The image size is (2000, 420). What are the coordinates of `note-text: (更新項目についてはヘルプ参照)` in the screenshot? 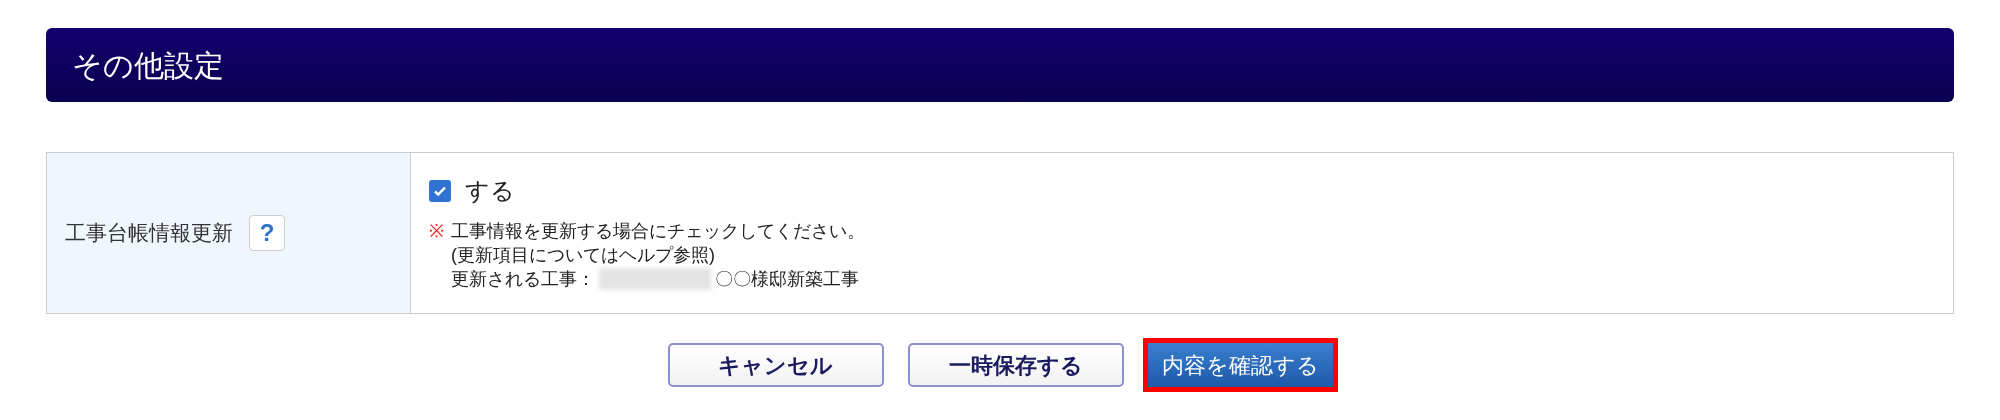 It's located at (583, 255).